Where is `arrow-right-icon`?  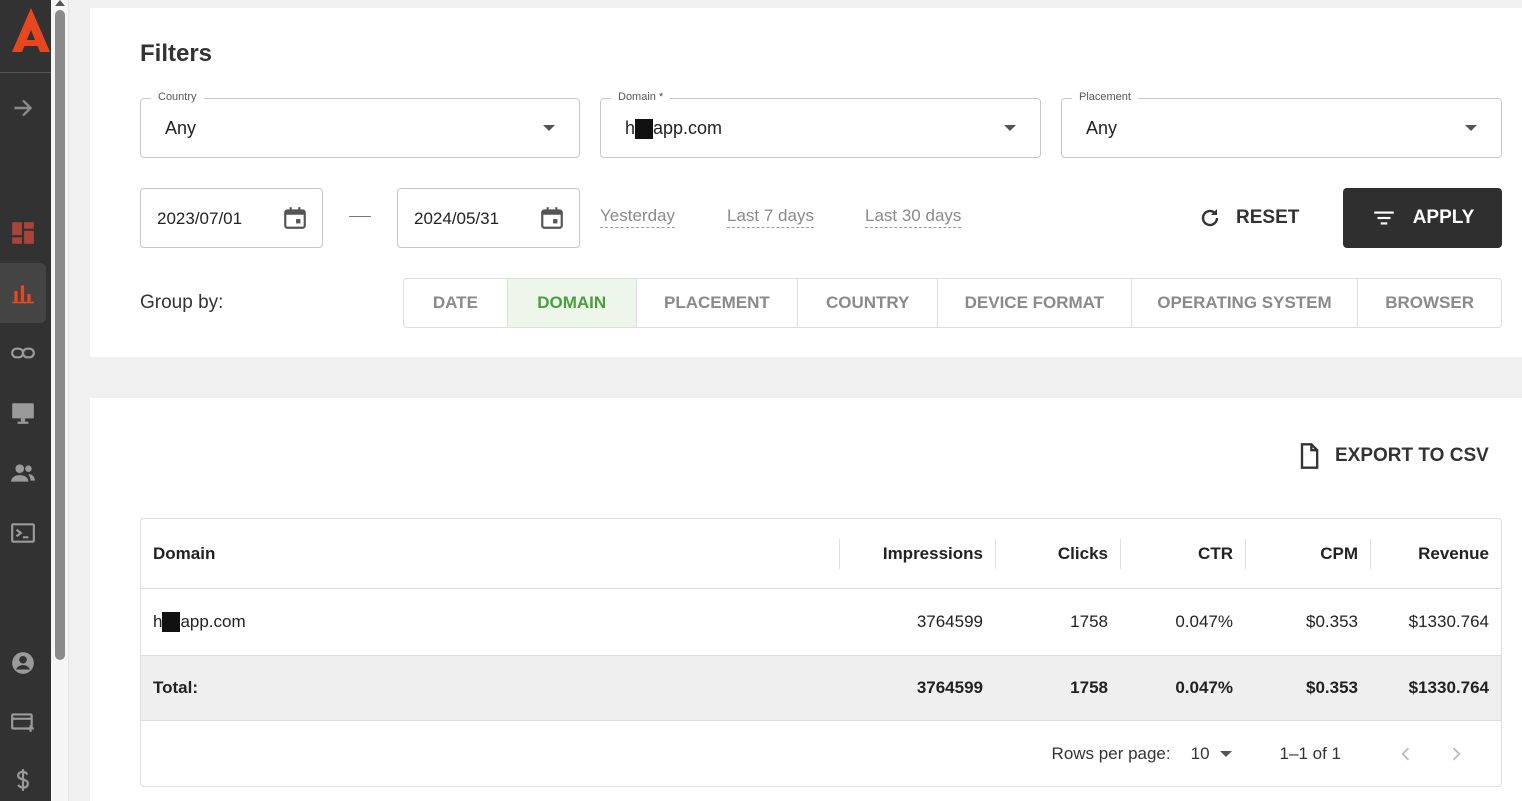 arrow-right-icon is located at coordinates (23, 108).